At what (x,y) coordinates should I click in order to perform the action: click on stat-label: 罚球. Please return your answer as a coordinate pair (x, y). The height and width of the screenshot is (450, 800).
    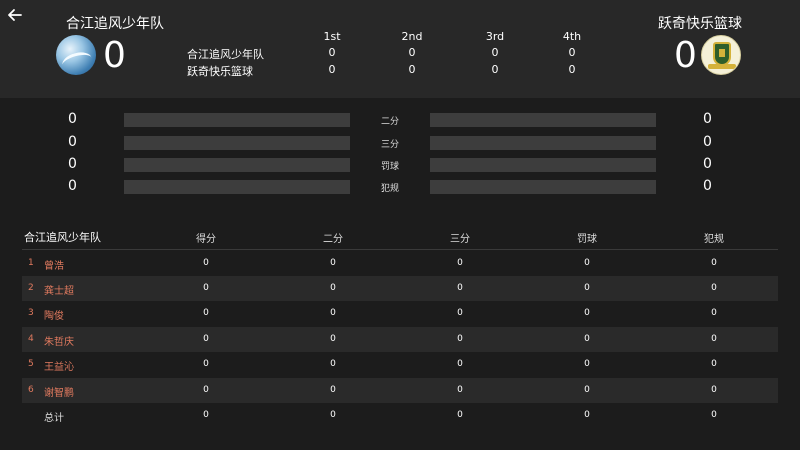
    Looking at the image, I should click on (389, 167).